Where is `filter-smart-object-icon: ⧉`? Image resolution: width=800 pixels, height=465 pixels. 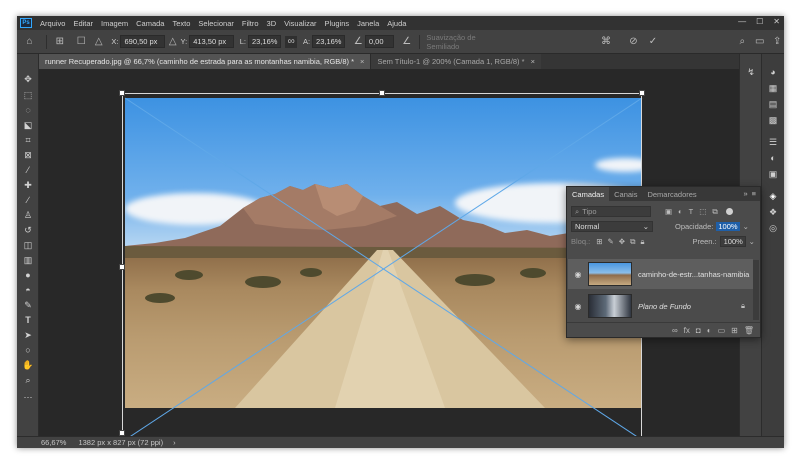 filter-smart-object-icon: ⧉ is located at coordinates (714, 212).